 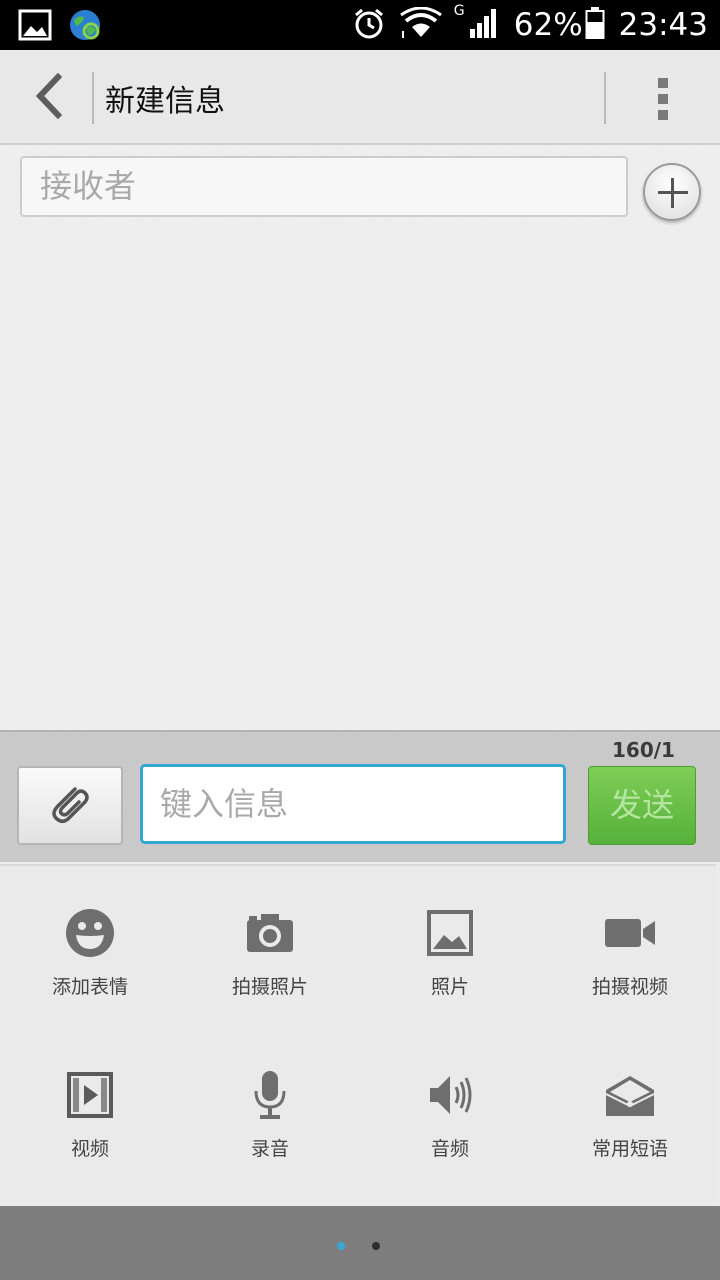 I want to click on panel-item-label: 音频, so click(x=449, y=1149).